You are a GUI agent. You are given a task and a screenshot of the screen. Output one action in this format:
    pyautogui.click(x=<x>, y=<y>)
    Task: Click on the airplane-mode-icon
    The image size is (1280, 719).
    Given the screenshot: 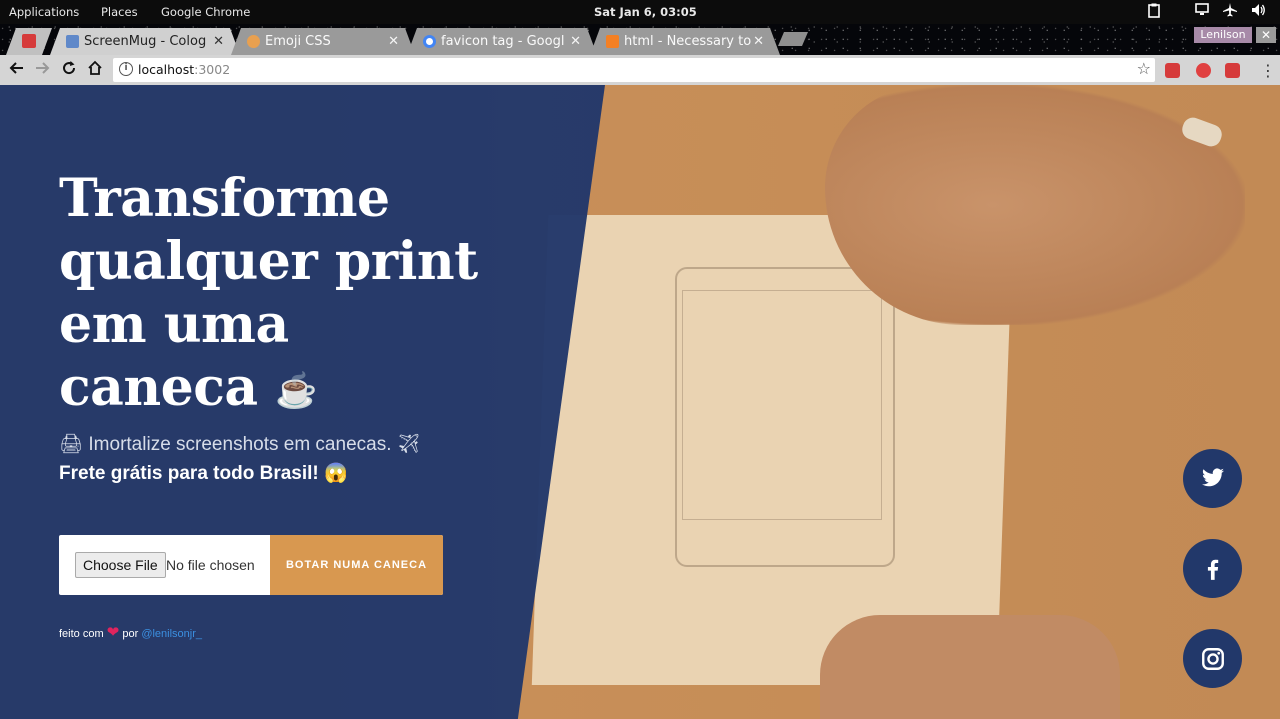 What is the action you would take?
    pyautogui.click(x=1230, y=11)
    